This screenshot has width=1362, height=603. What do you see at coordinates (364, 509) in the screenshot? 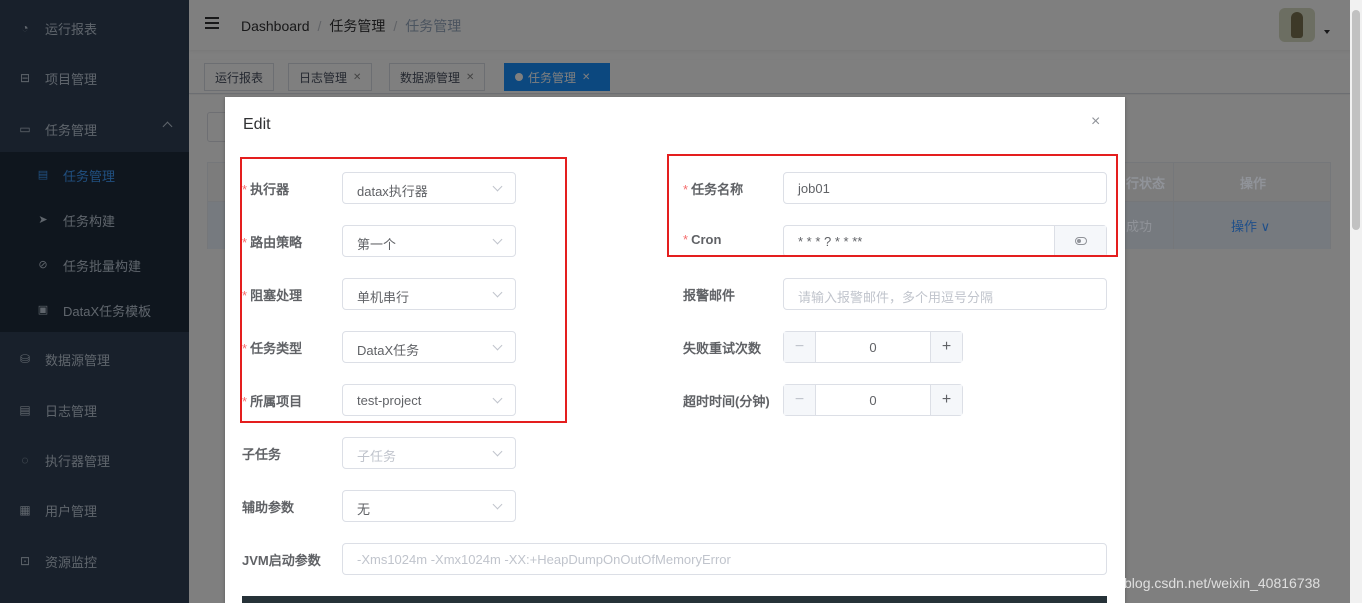
I see `param-value: 无` at bounding box center [364, 509].